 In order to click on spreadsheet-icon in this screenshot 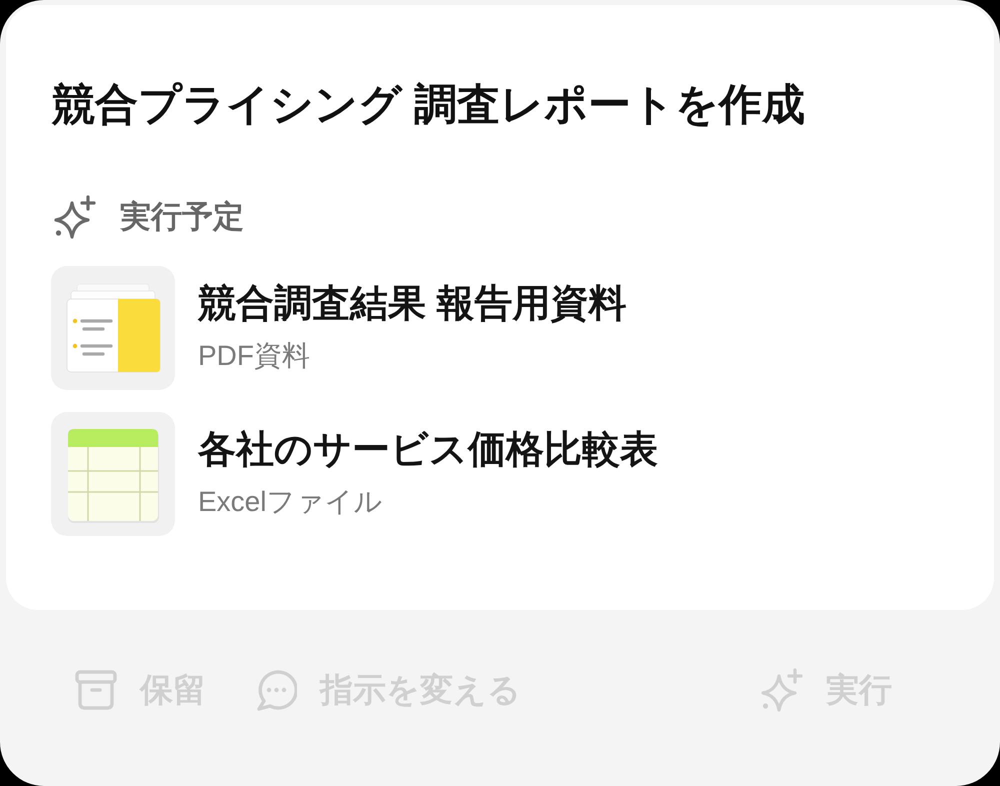, I will do `click(113, 474)`.